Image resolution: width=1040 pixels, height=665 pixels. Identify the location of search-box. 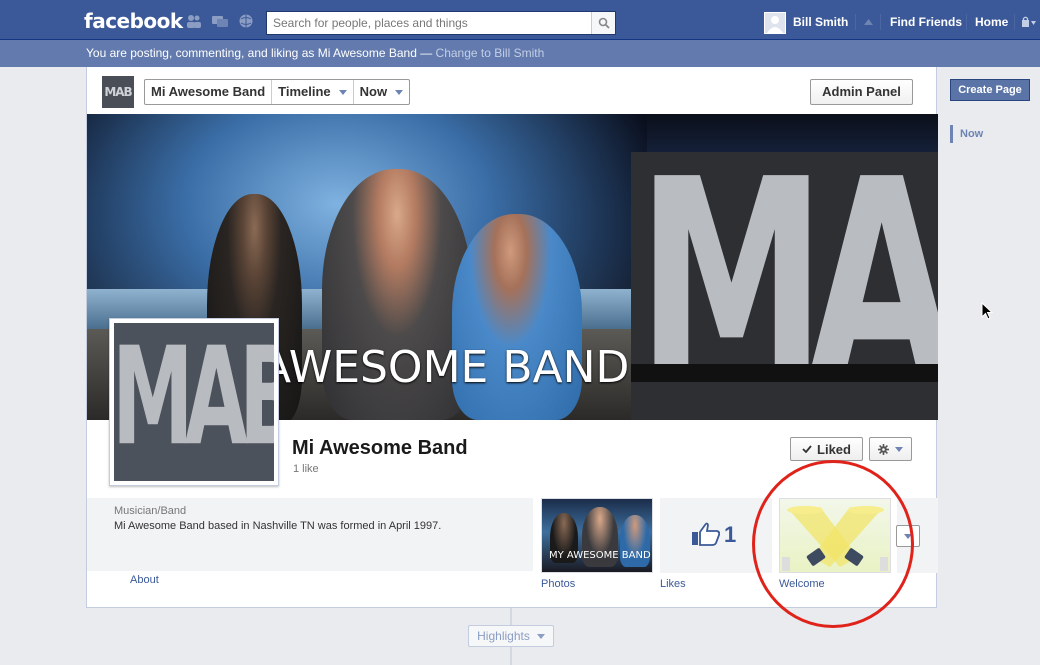
(441, 23).